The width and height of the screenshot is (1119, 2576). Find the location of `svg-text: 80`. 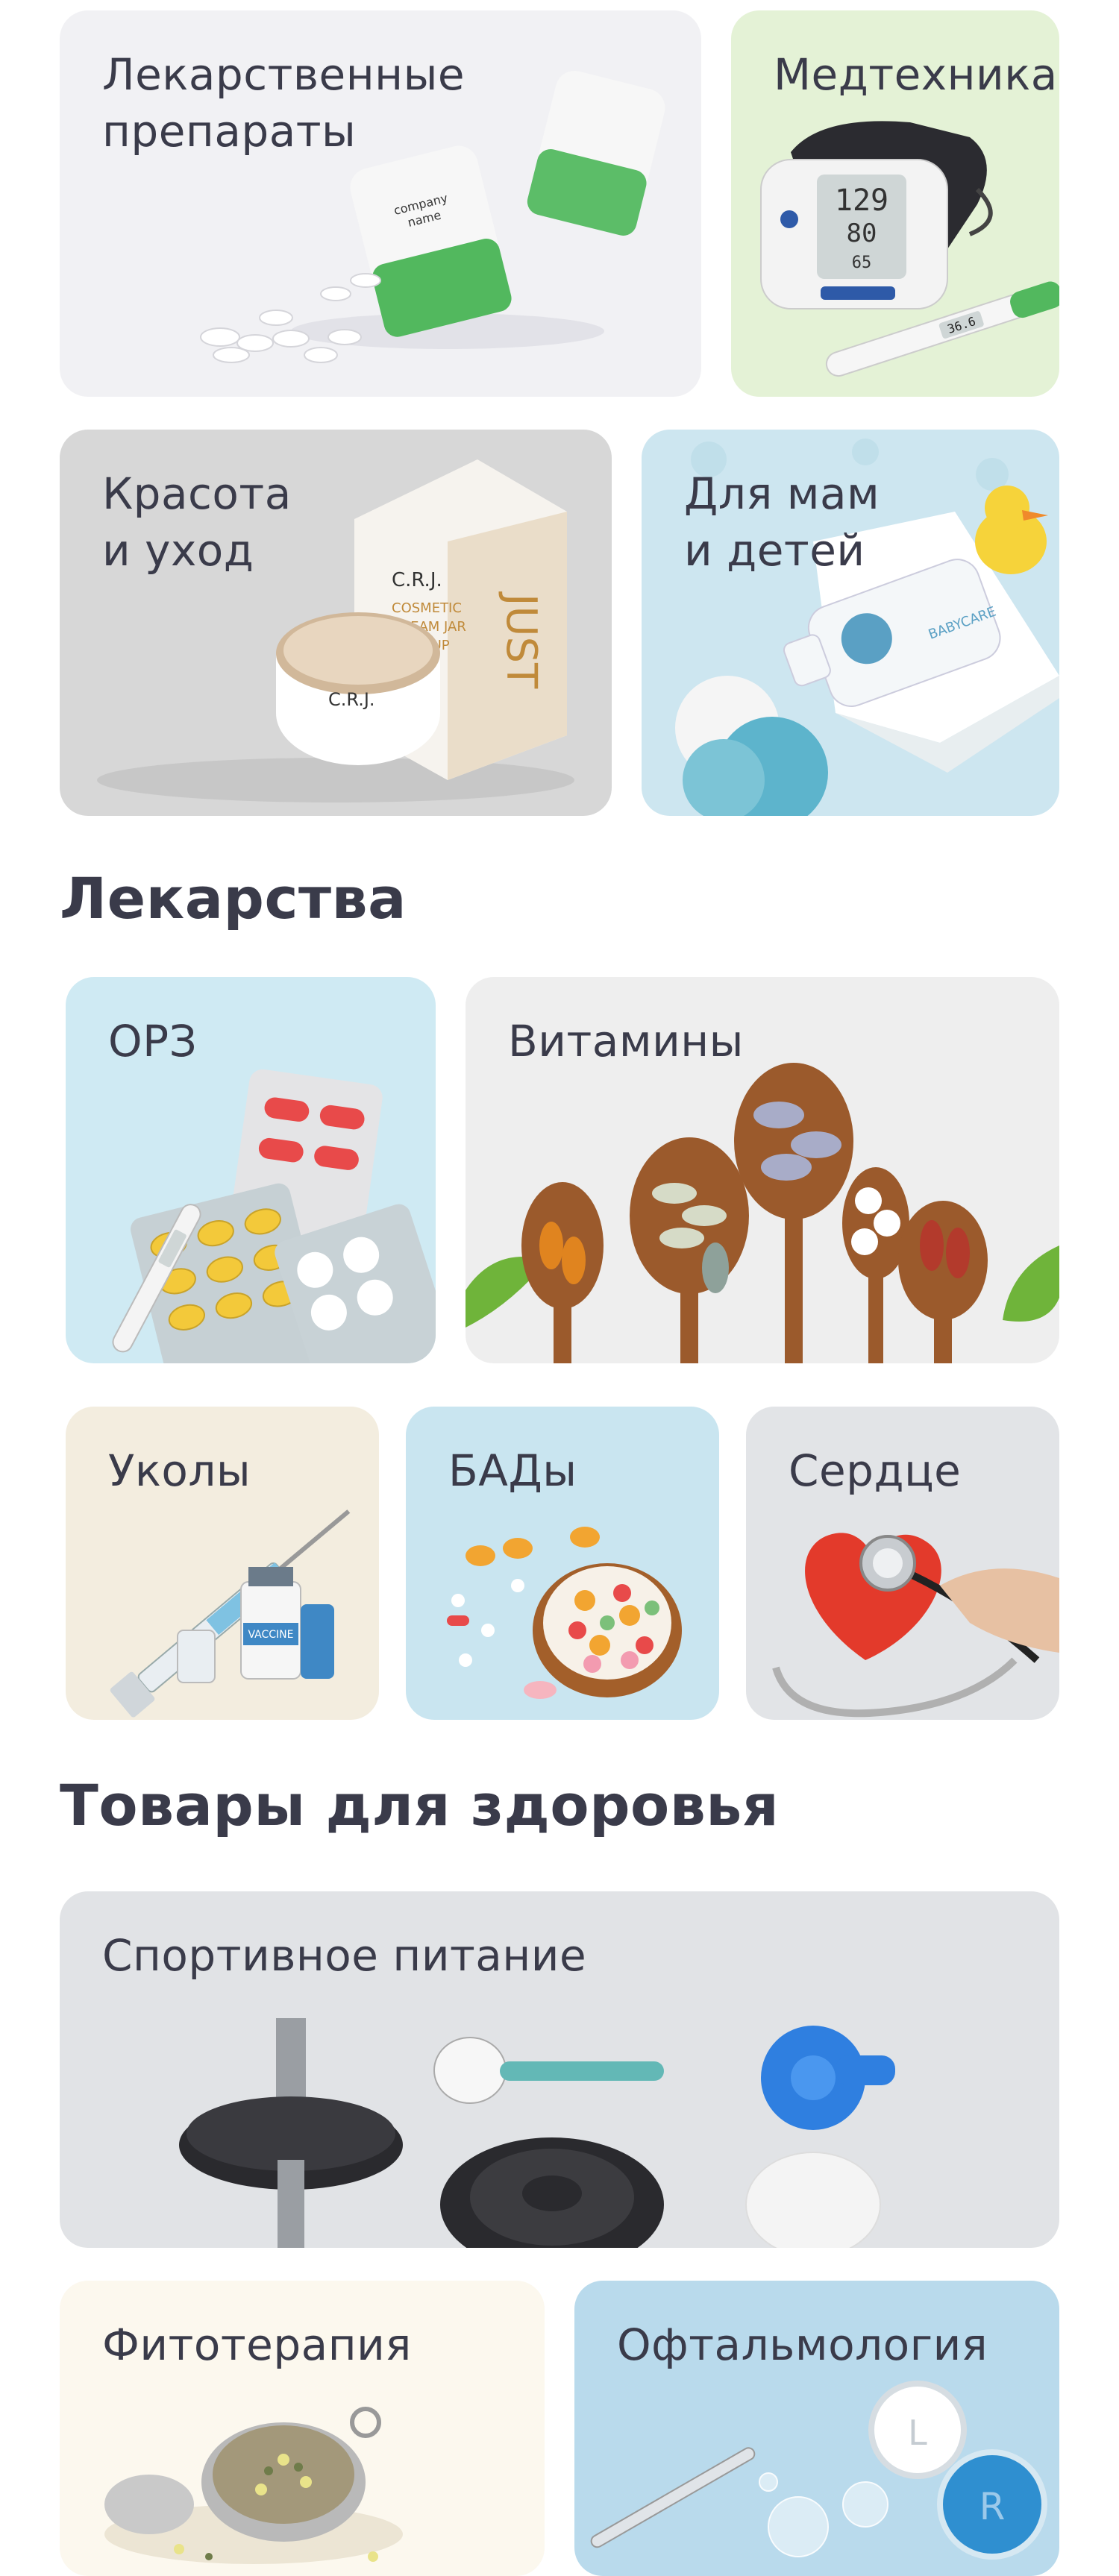

svg-text: 80 is located at coordinates (862, 234).